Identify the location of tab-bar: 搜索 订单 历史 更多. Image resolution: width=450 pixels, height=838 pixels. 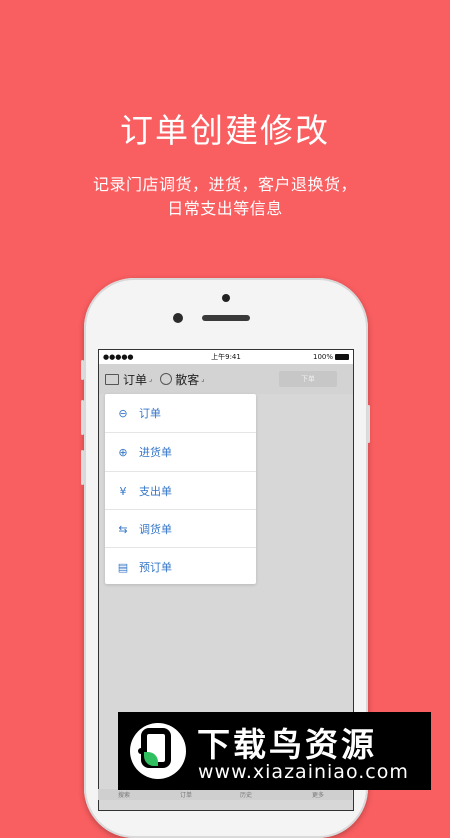
(225, 794).